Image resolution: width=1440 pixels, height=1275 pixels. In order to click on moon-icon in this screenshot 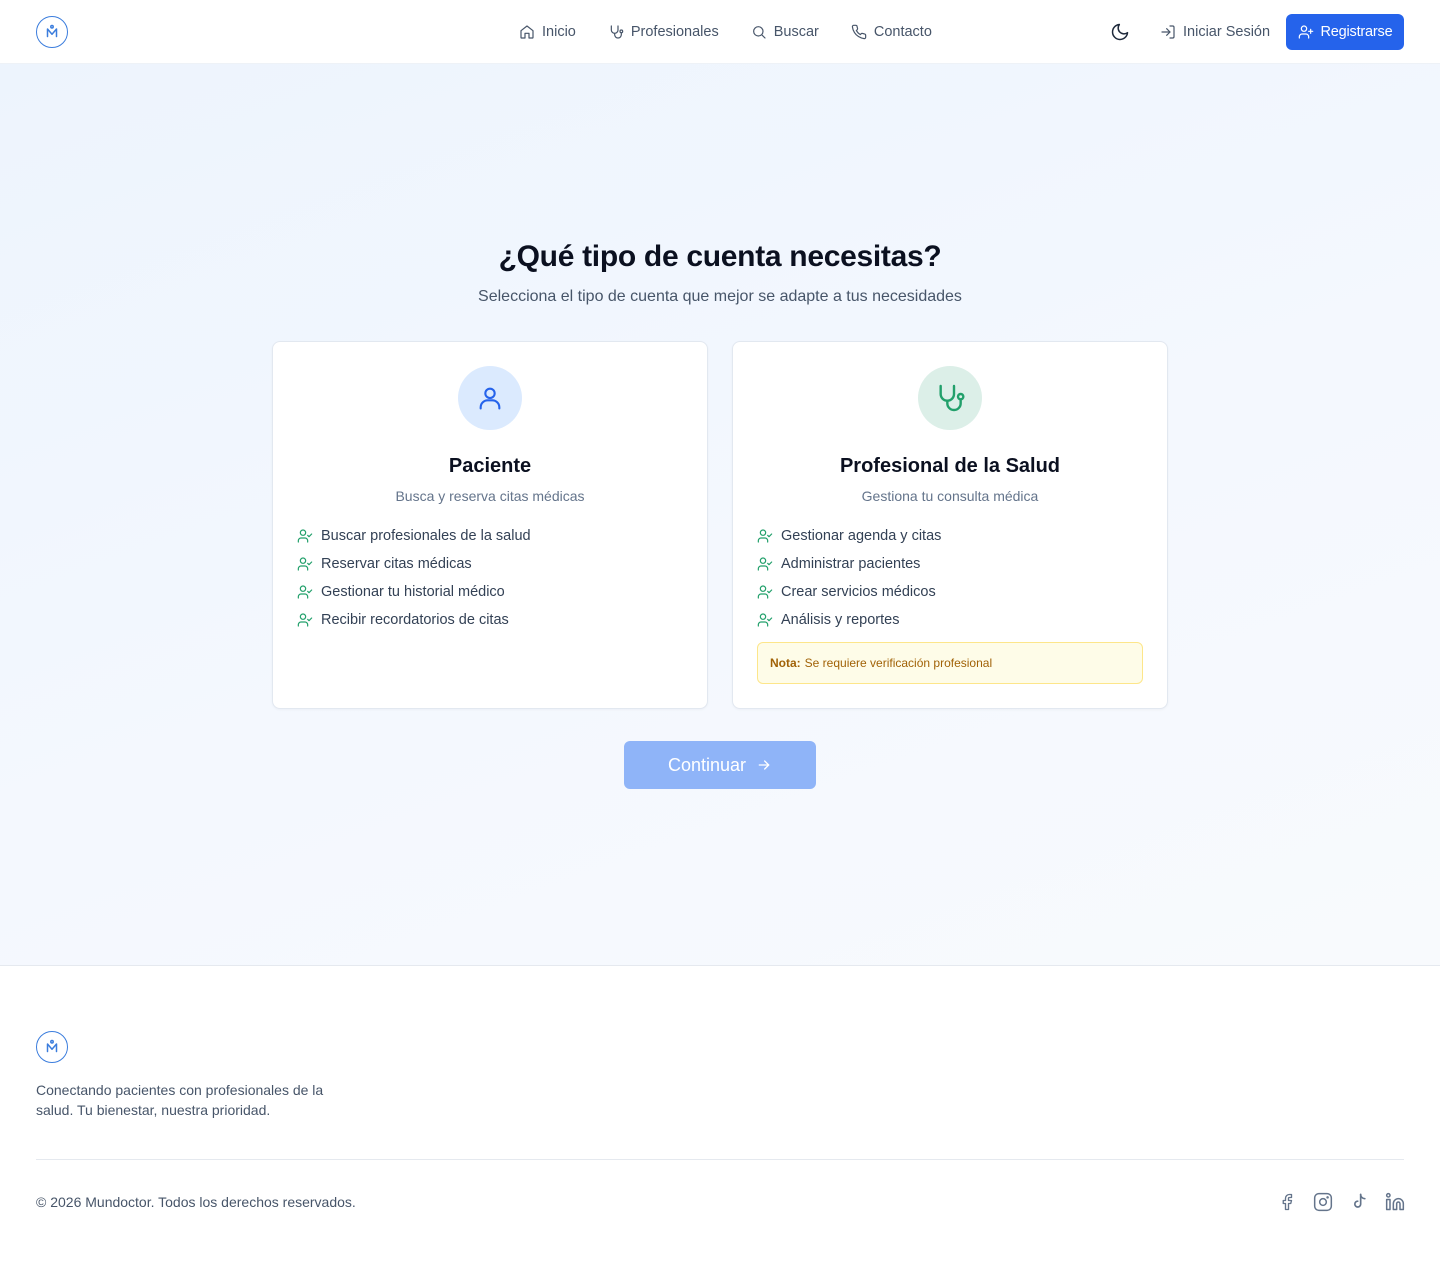, I will do `click(1120, 32)`.